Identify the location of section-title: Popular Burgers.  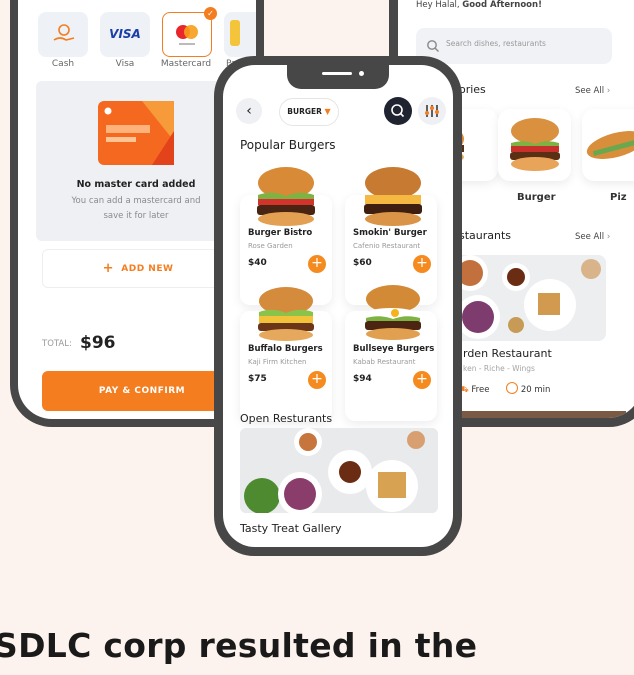
(288, 145).